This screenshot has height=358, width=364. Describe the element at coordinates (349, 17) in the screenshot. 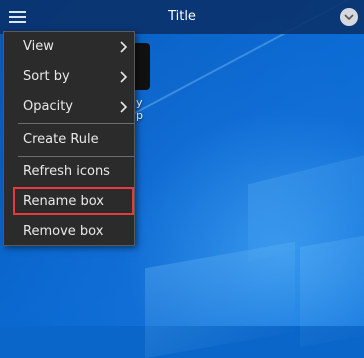

I see `chevron-down-circle-icon` at that location.